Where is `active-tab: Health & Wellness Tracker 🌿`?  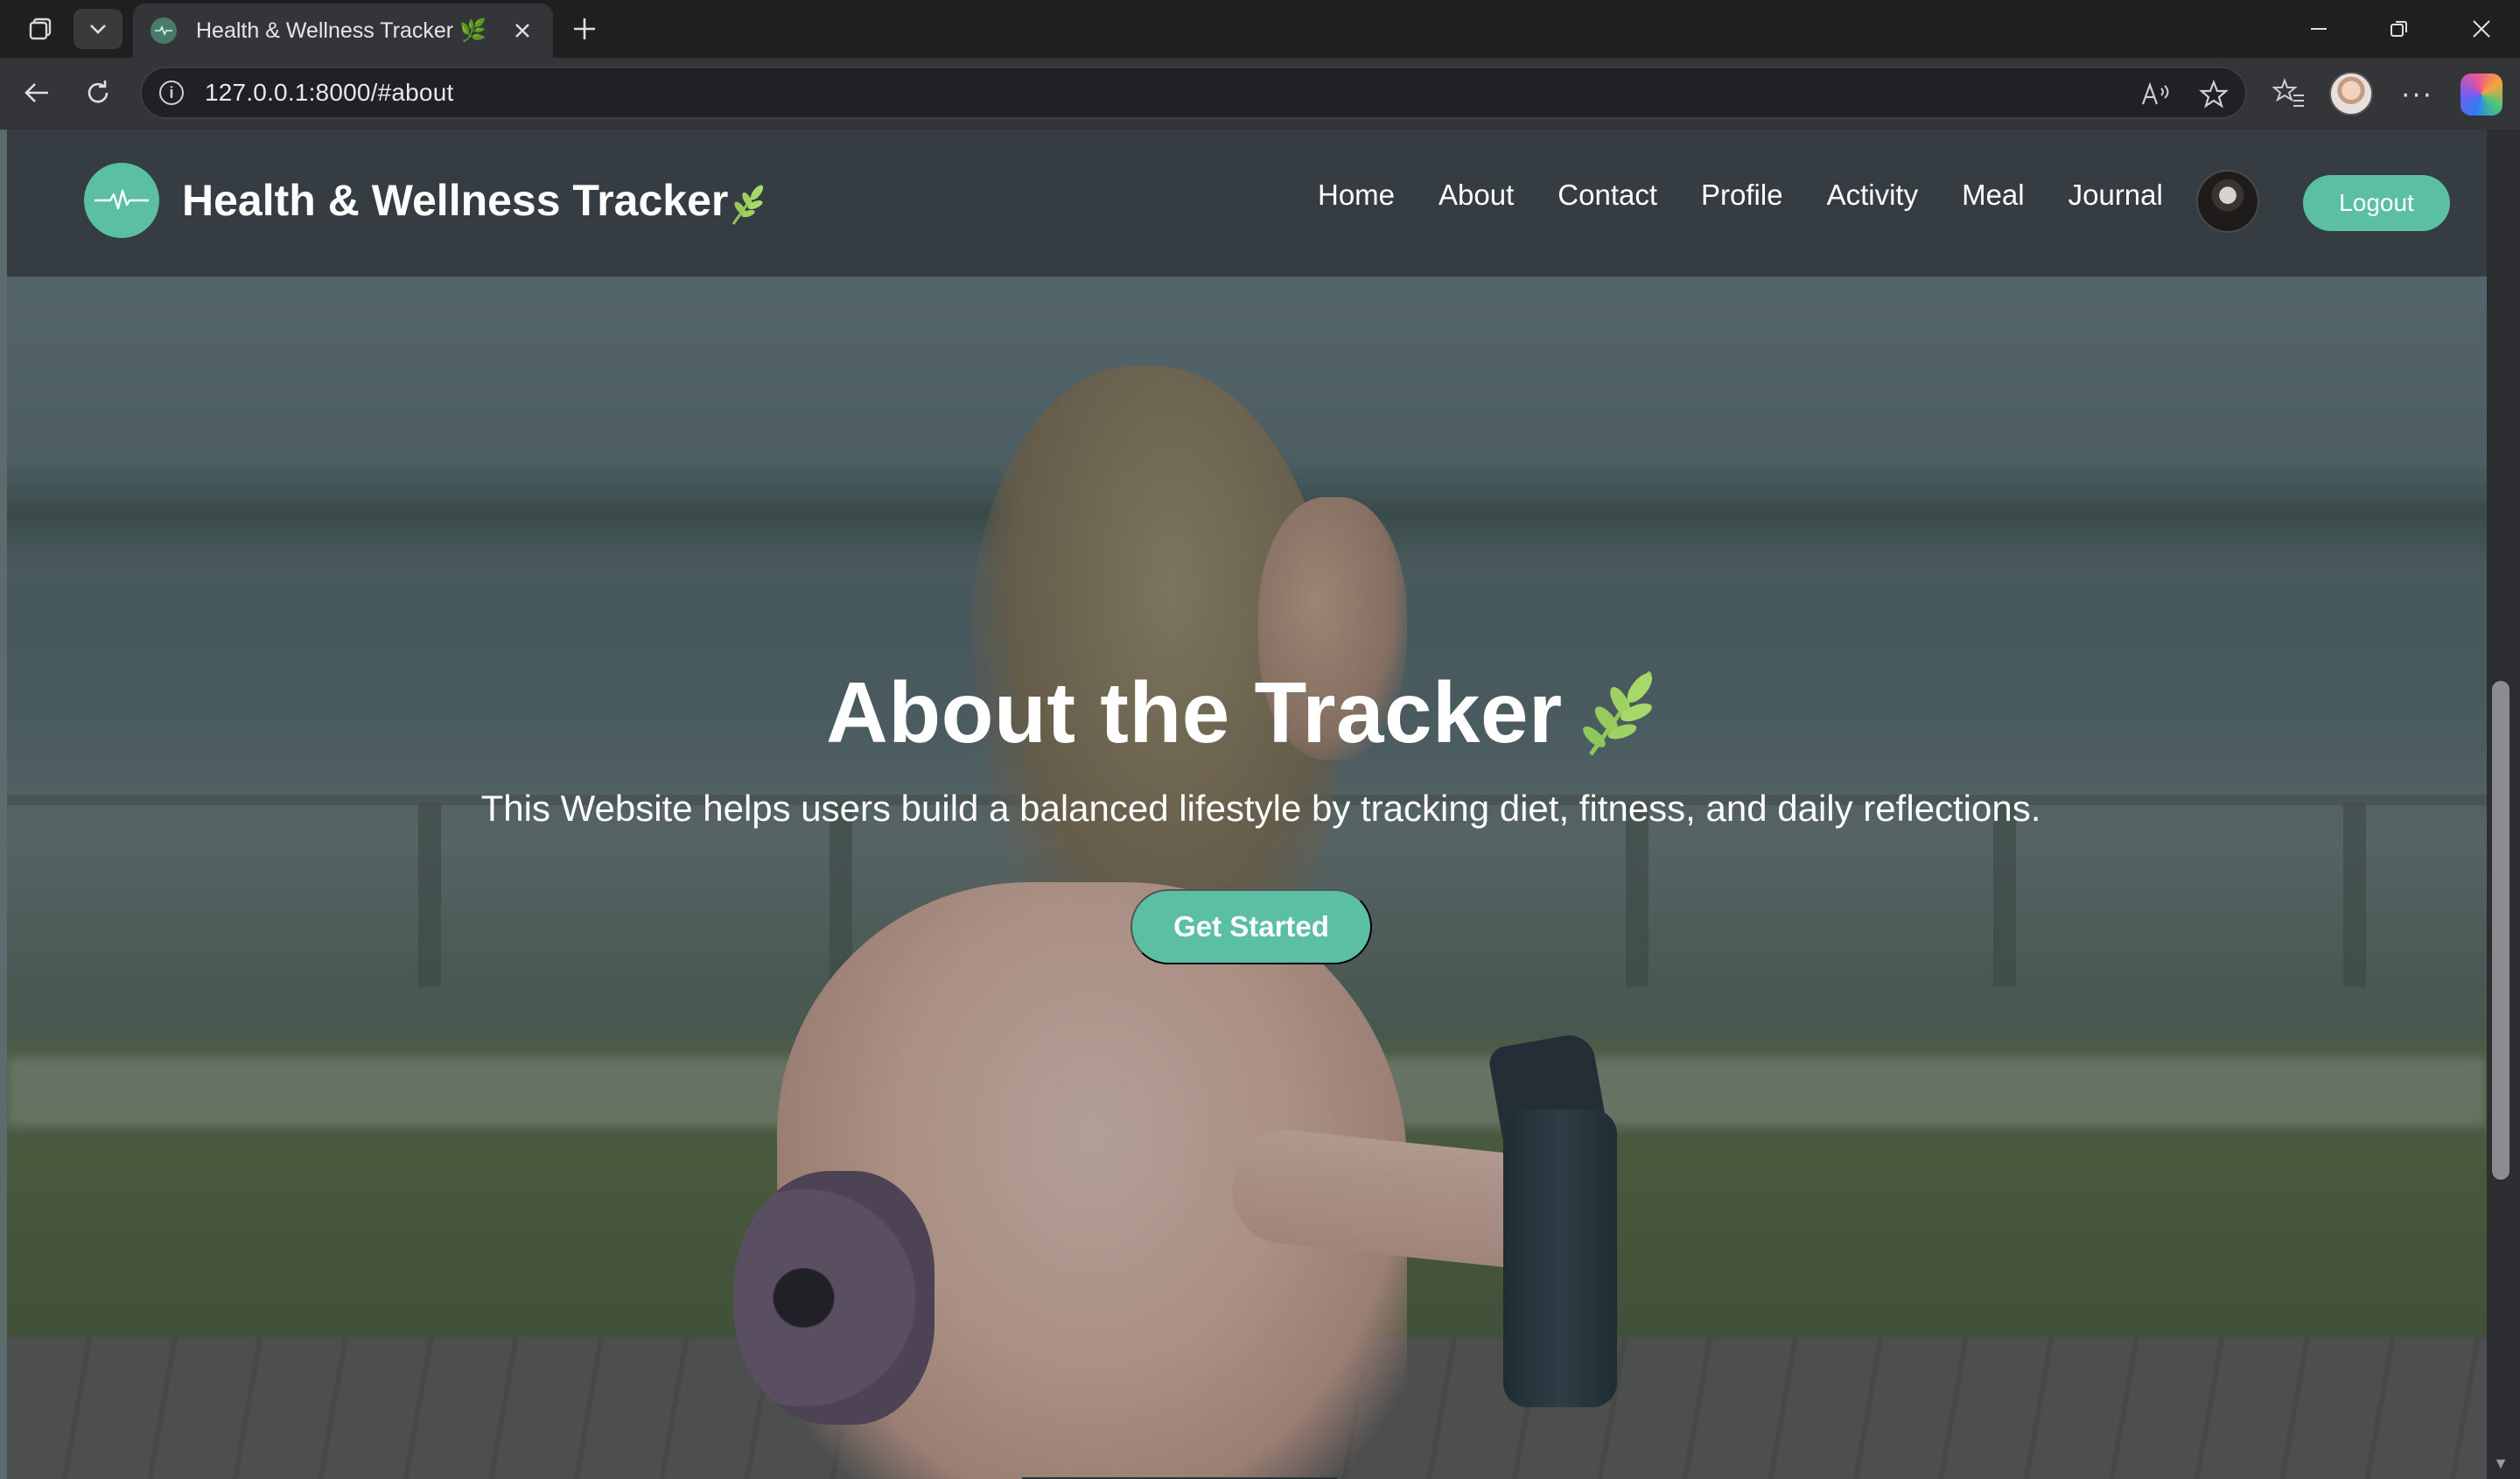
active-tab: Health & Wellness Tracker 🌿 is located at coordinates (343, 31).